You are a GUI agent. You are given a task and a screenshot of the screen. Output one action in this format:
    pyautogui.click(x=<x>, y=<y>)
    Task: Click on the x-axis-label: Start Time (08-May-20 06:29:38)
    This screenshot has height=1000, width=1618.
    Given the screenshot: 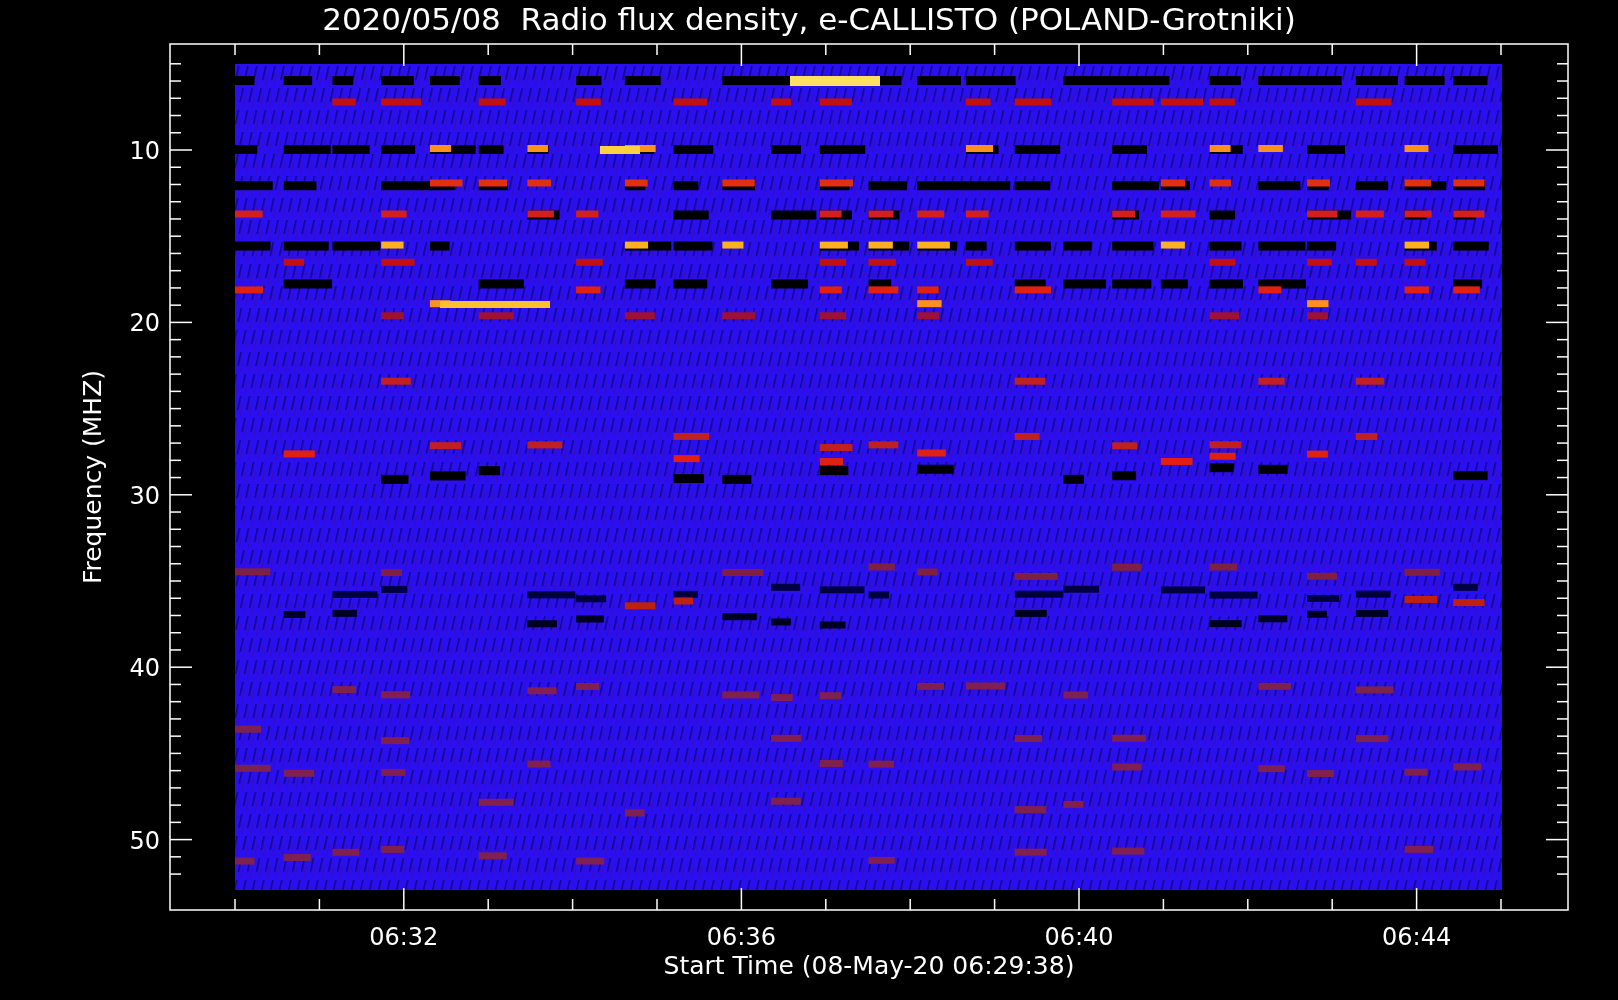 What is the action you would take?
    pyautogui.click(x=869, y=965)
    